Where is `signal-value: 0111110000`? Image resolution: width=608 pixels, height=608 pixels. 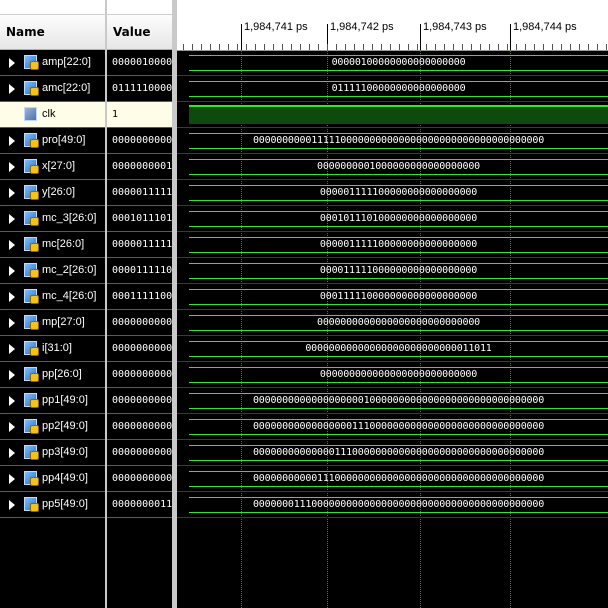
signal-value: 0111110000 is located at coordinates (142, 88).